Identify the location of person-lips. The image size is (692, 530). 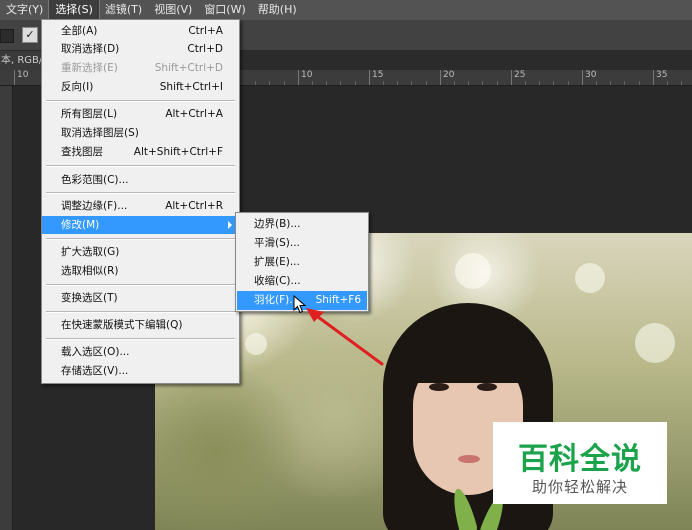
(469, 459).